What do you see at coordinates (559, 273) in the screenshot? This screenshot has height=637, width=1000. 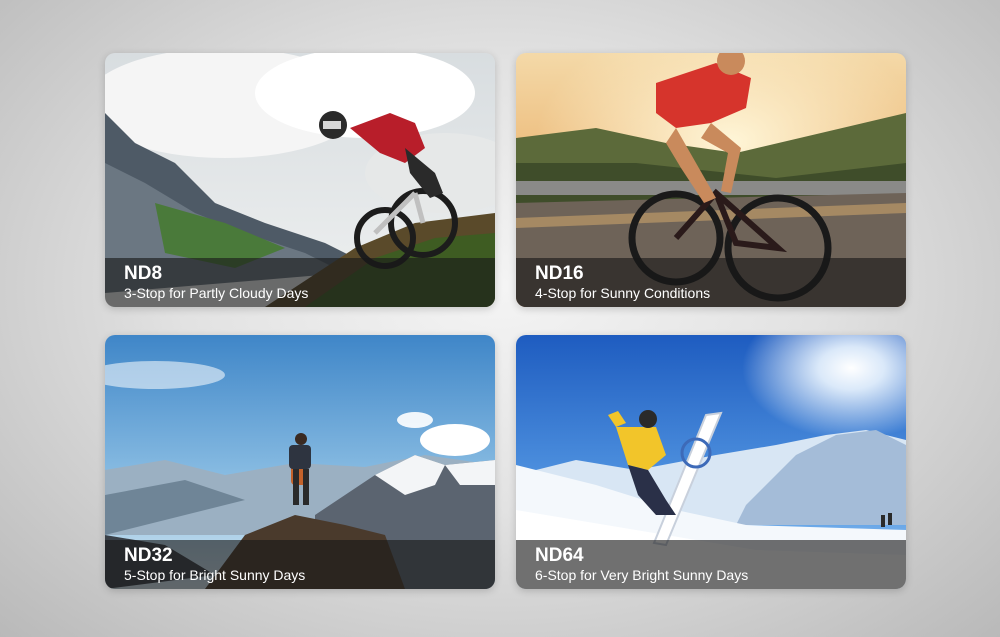 I see `card-title: ND16` at bounding box center [559, 273].